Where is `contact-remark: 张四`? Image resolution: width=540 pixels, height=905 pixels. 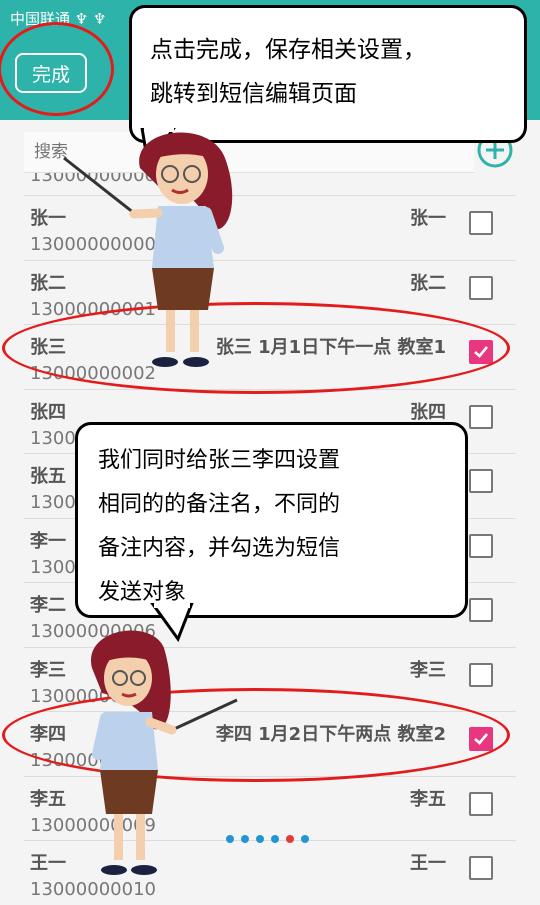 contact-remark: 张四 is located at coordinates (428, 412).